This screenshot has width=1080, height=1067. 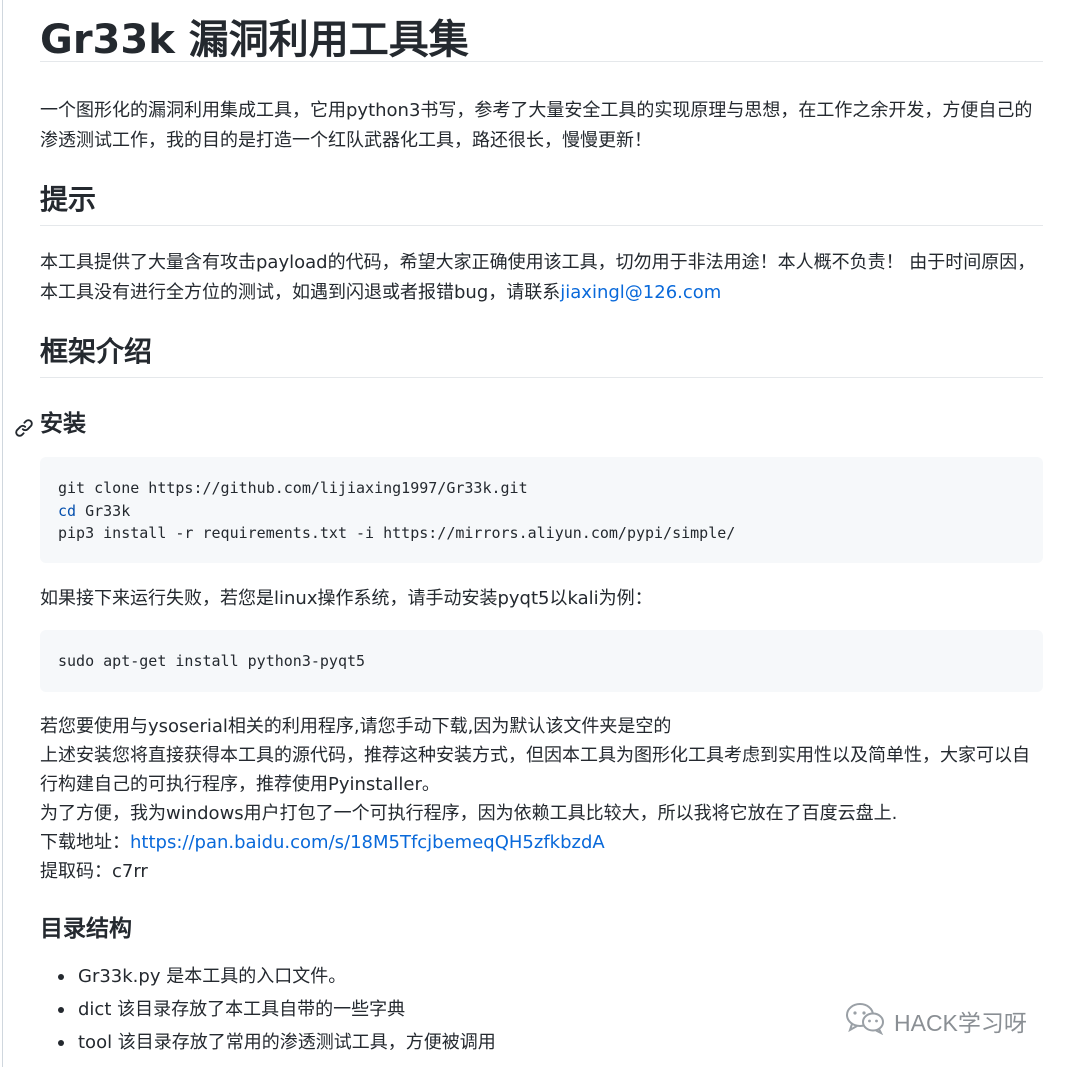 What do you see at coordinates (541, 203) in the screenshot?
I see `tips-heading: 提示` at bounding box center [541, 203].